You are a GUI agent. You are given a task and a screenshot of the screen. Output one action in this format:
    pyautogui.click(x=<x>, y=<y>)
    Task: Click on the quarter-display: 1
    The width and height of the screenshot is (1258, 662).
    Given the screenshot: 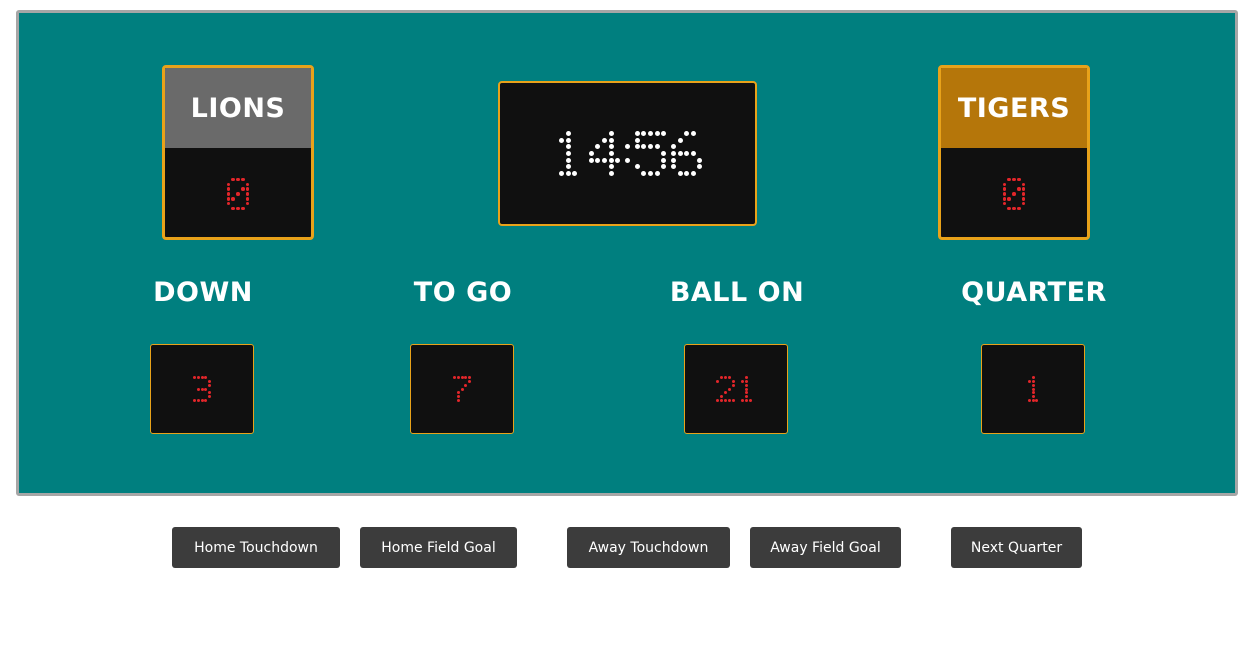 What is the action you would take?
    pyautogui.click(x=1033, y=389)
    